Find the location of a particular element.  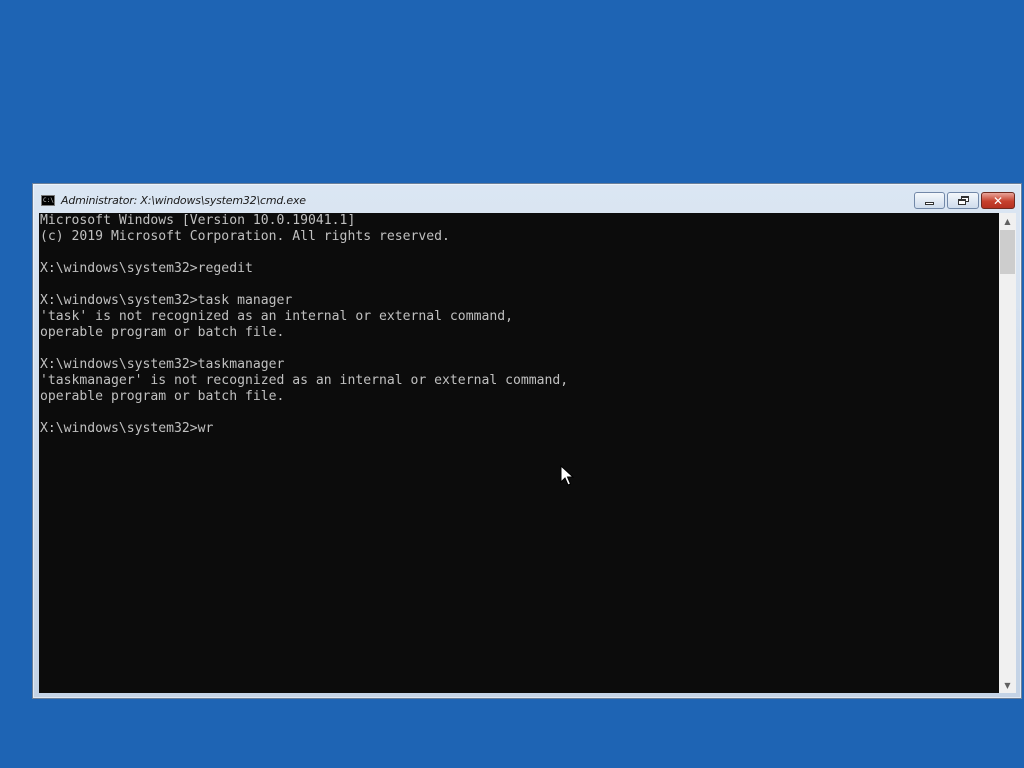

close-button: ✕ is located at coordinates (998, 200).